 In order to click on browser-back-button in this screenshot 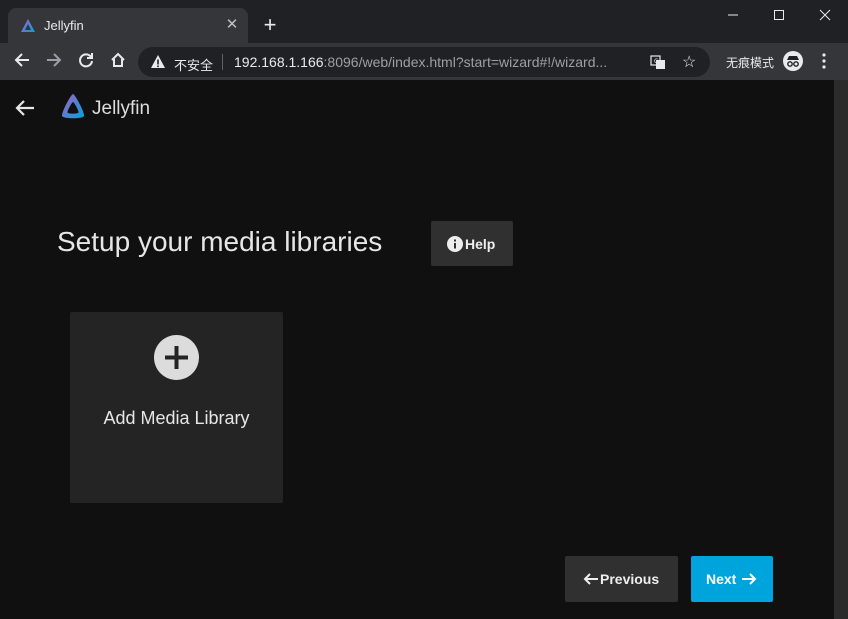, I will do `click(22, 62)`.